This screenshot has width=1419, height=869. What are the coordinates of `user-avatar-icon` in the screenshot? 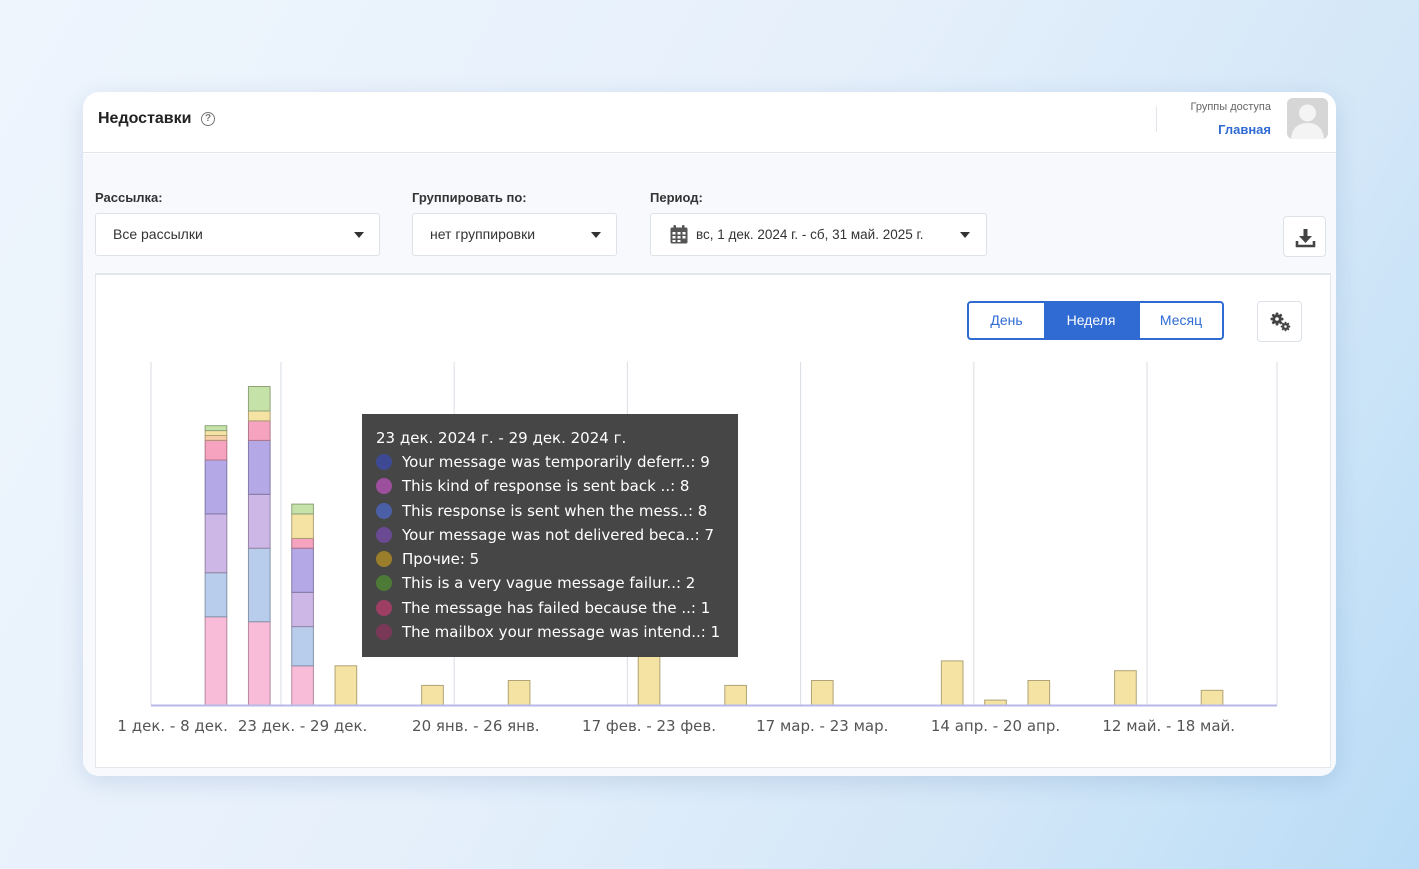 It's located at (1307, 118).